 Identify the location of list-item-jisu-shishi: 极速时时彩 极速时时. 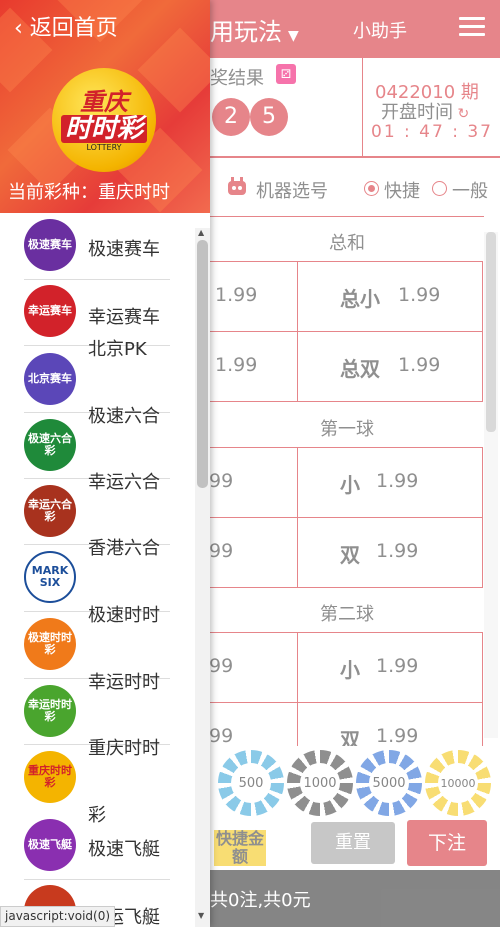
(97, 631).